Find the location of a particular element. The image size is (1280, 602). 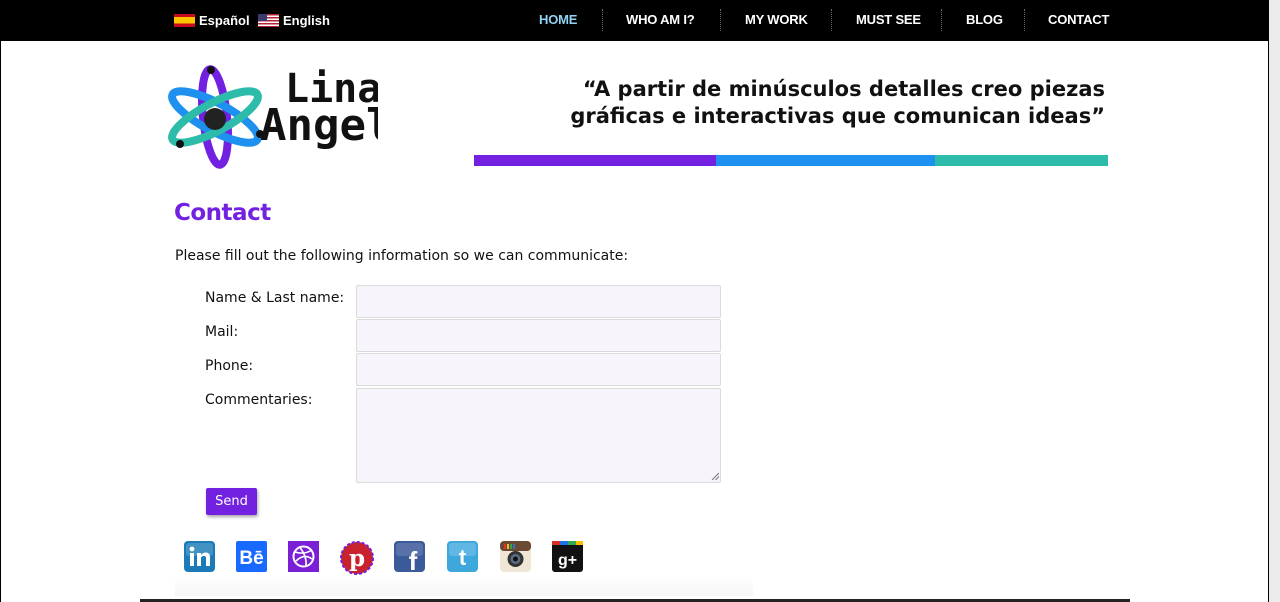

facebook-icon: f is located at coordinates (409, 556).